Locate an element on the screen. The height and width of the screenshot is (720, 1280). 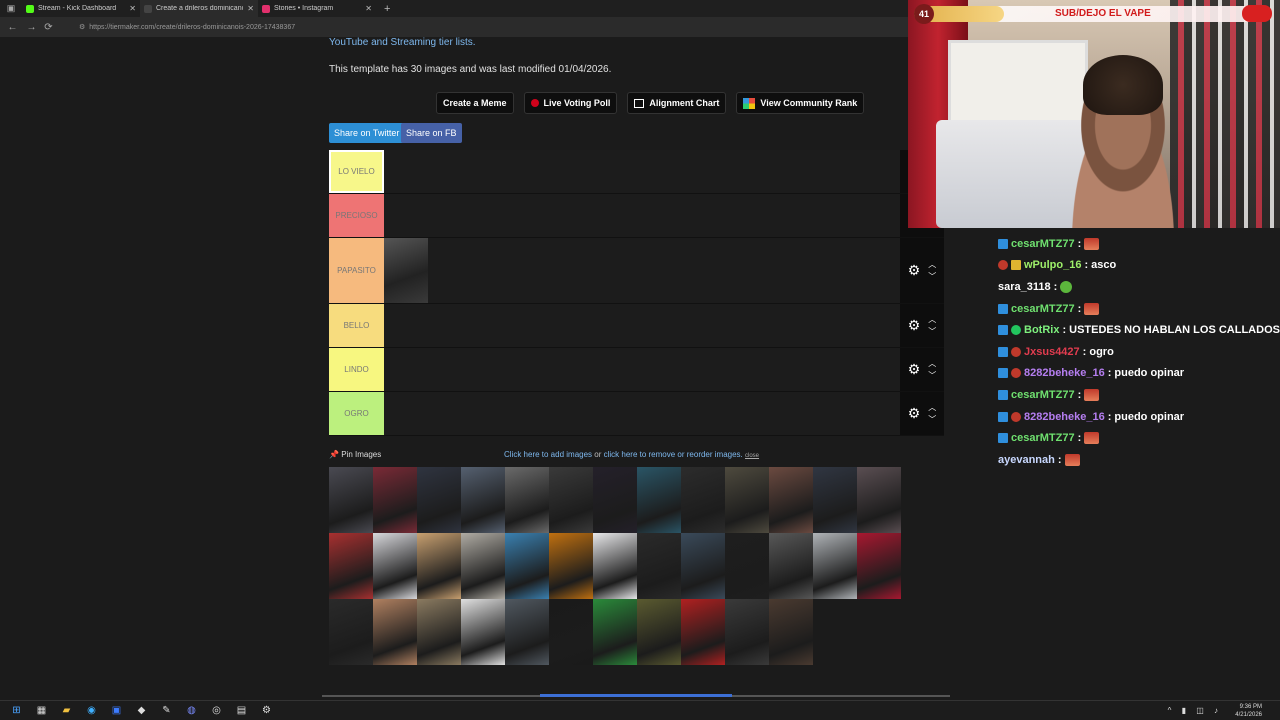
tier-label: OGRO is located at coordinates (356, 413).